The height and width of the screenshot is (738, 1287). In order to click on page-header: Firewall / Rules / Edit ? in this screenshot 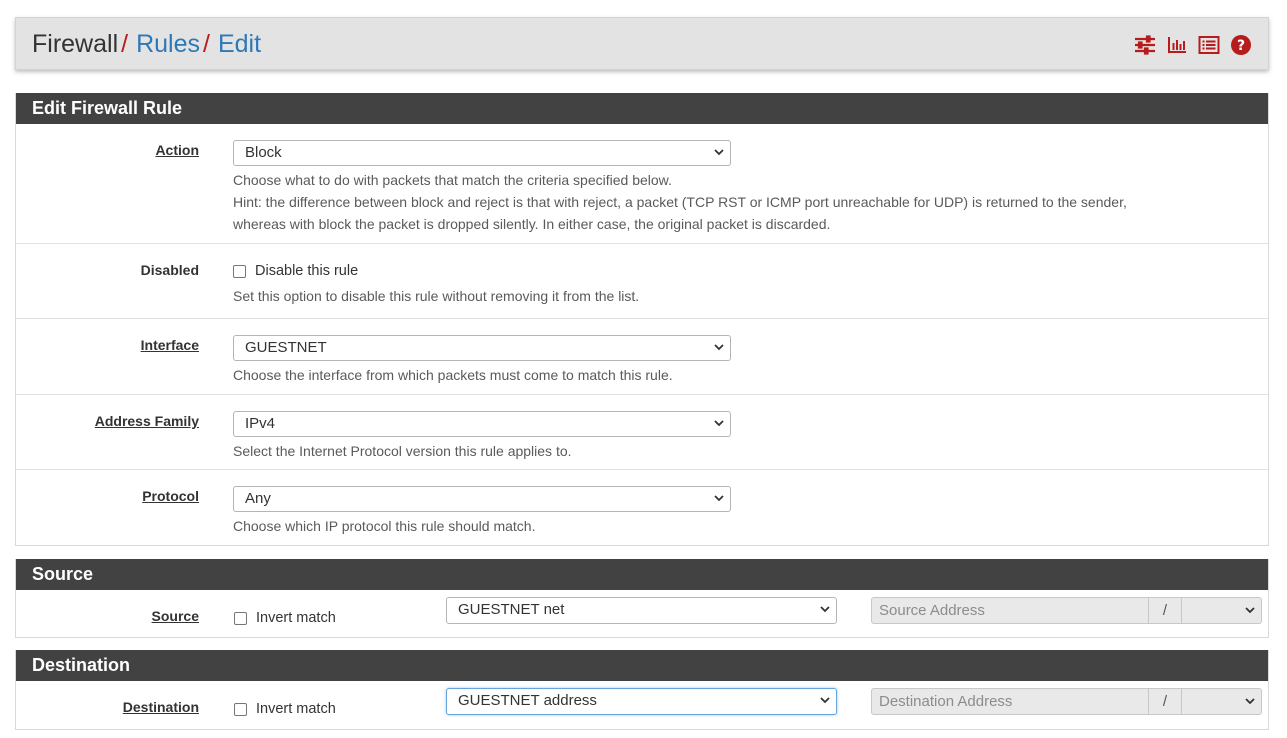, I will do `click(642, 43)`.